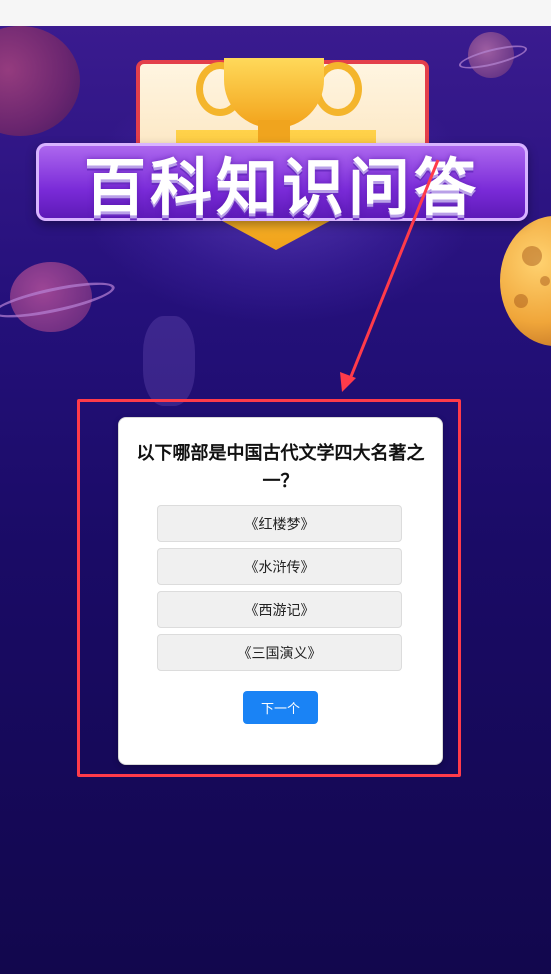 This screenshot has width=551, height=974. Describe the element at coordinates (280, 707) in the screenshot. I see `next-button: 下一个` at that location.